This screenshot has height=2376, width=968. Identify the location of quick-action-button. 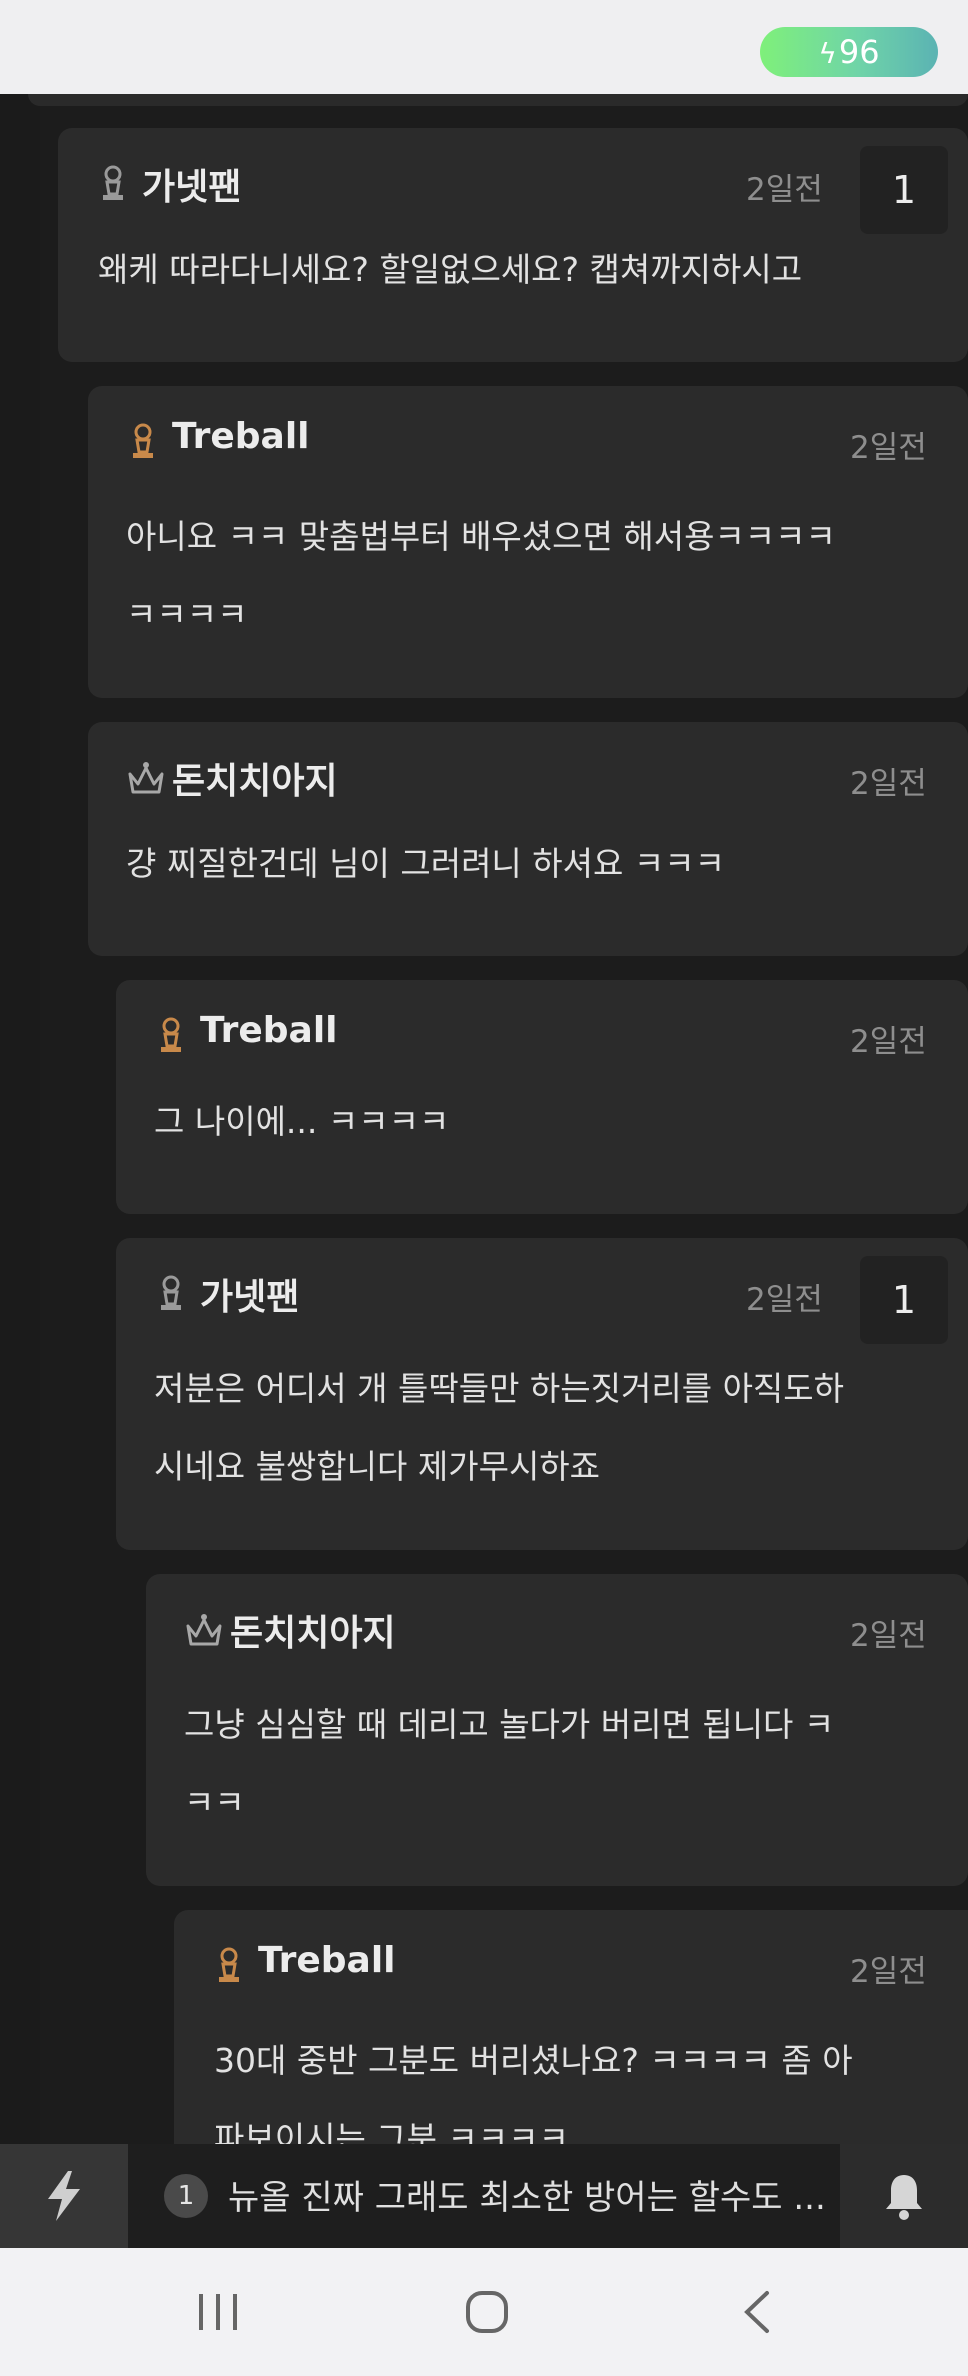
(64, 2196).